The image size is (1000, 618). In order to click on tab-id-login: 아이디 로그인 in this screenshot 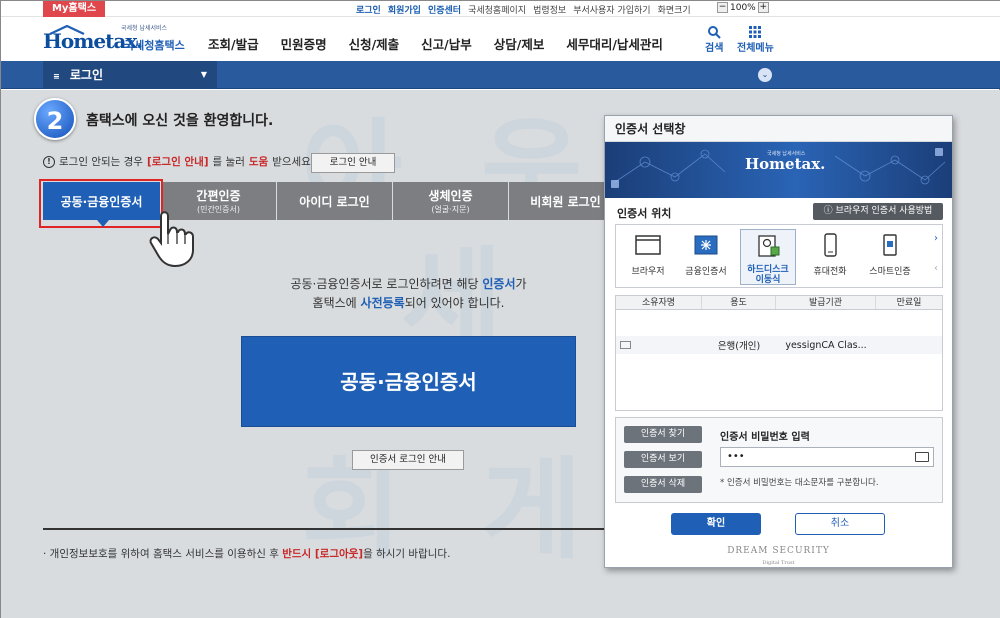, I will do `click(335, 201)`.